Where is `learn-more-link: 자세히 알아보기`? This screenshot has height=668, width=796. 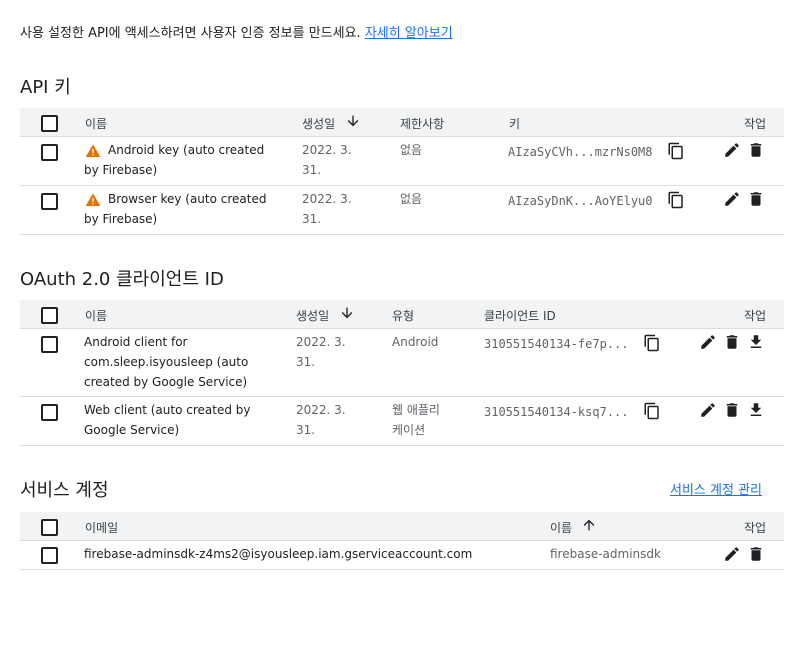
learn-more-link: 자세히 알아보기 is located at coordinates (409, 33).